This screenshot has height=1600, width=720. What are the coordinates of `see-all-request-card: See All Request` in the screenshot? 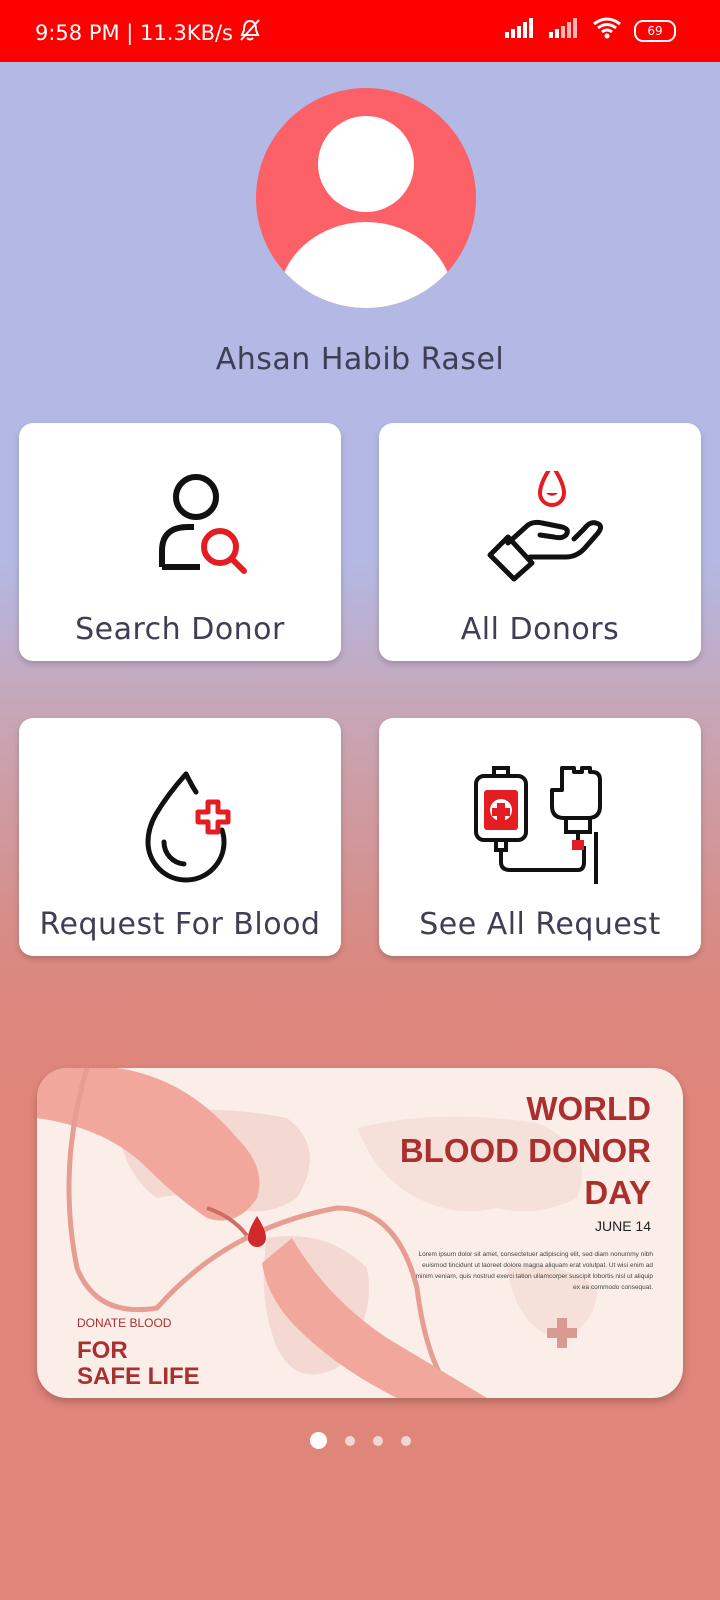 It's located at (540, 837).